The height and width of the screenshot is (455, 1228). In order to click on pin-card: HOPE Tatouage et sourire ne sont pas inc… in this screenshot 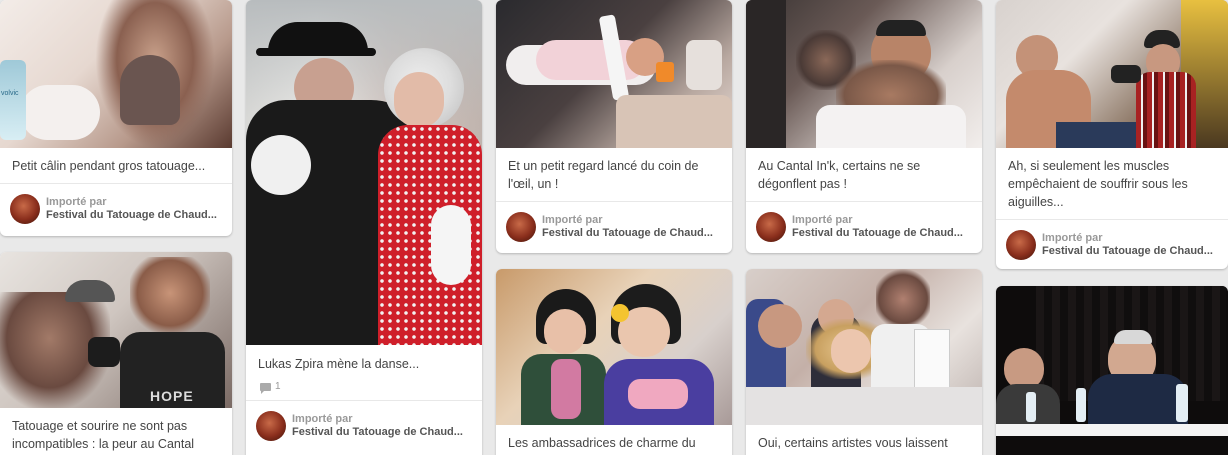, I will do `click(116, 353)`.